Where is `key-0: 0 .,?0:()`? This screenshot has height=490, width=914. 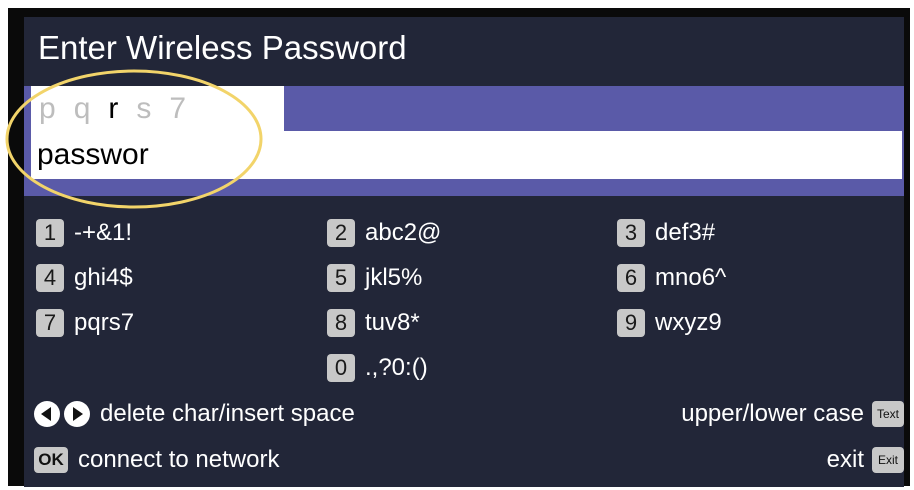
key-0: 0 .,?0:() is located at coordinates (377, 368).